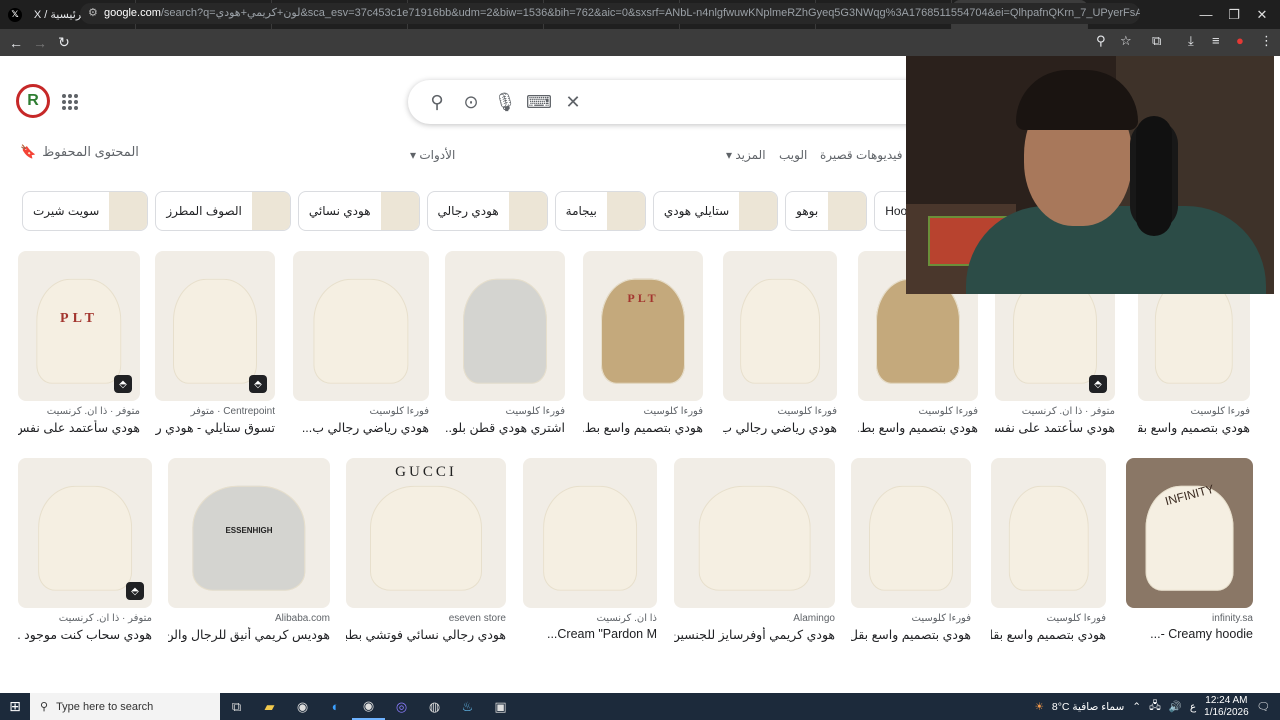  What do you see at coordinates (1266, 41) in the screenshot?
I see `menu-icon: ⋮` at bounding box center [1266, 41].